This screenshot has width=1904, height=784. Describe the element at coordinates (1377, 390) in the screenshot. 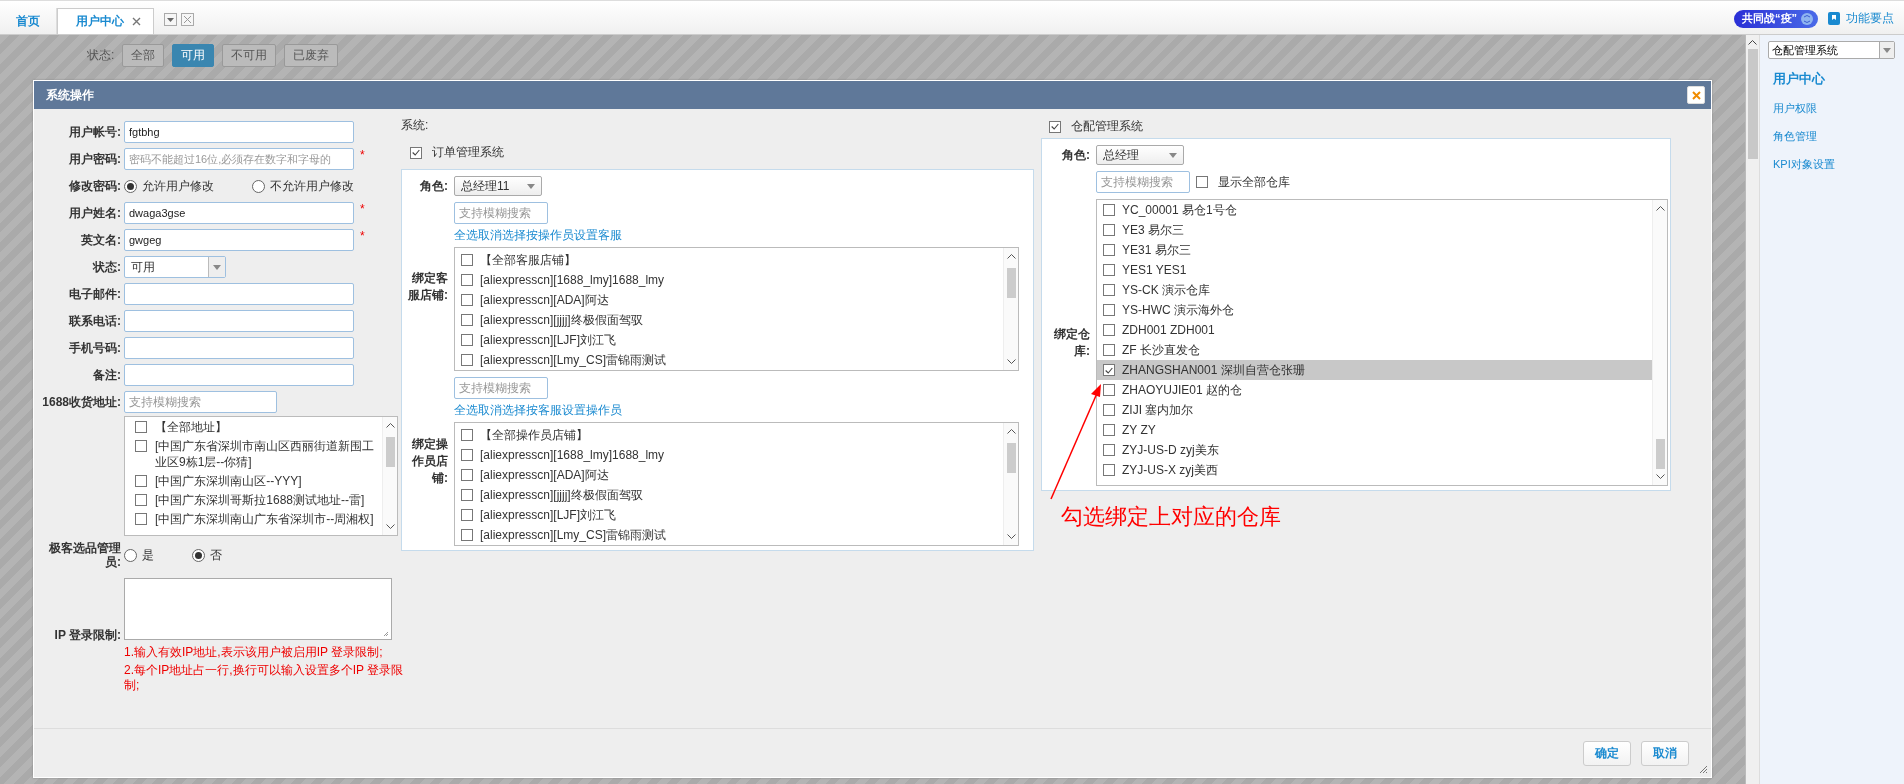

I see `list-row: ZHAOYUJIE01 赵的仓` at that location.